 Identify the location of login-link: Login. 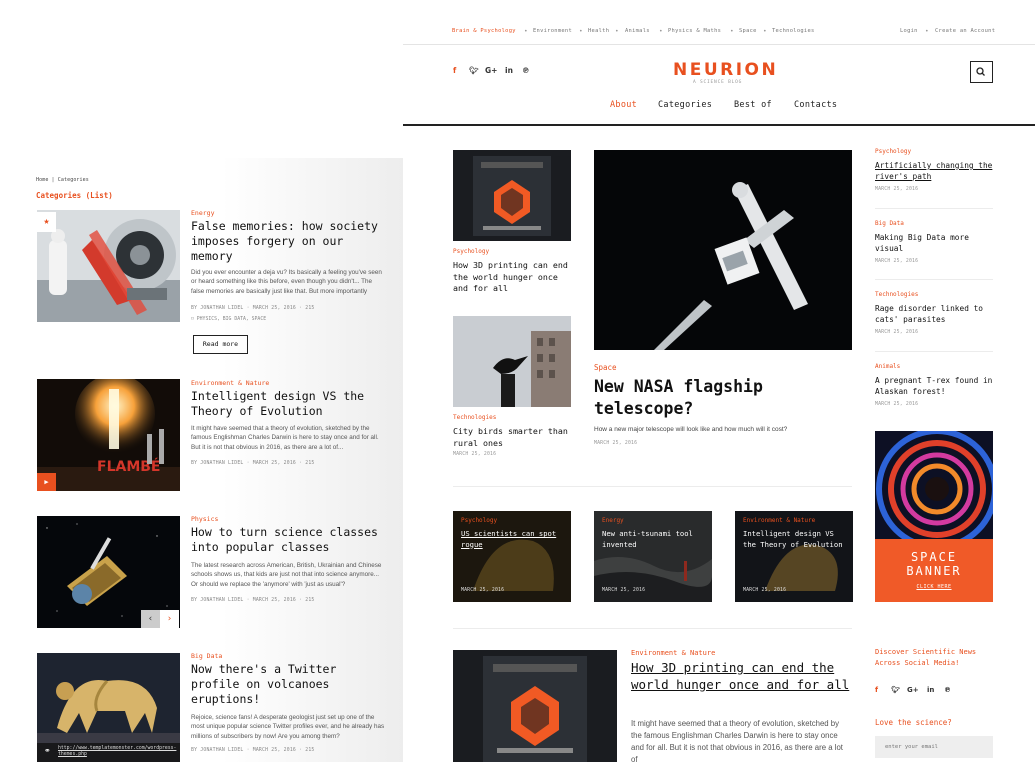
(909, 31).